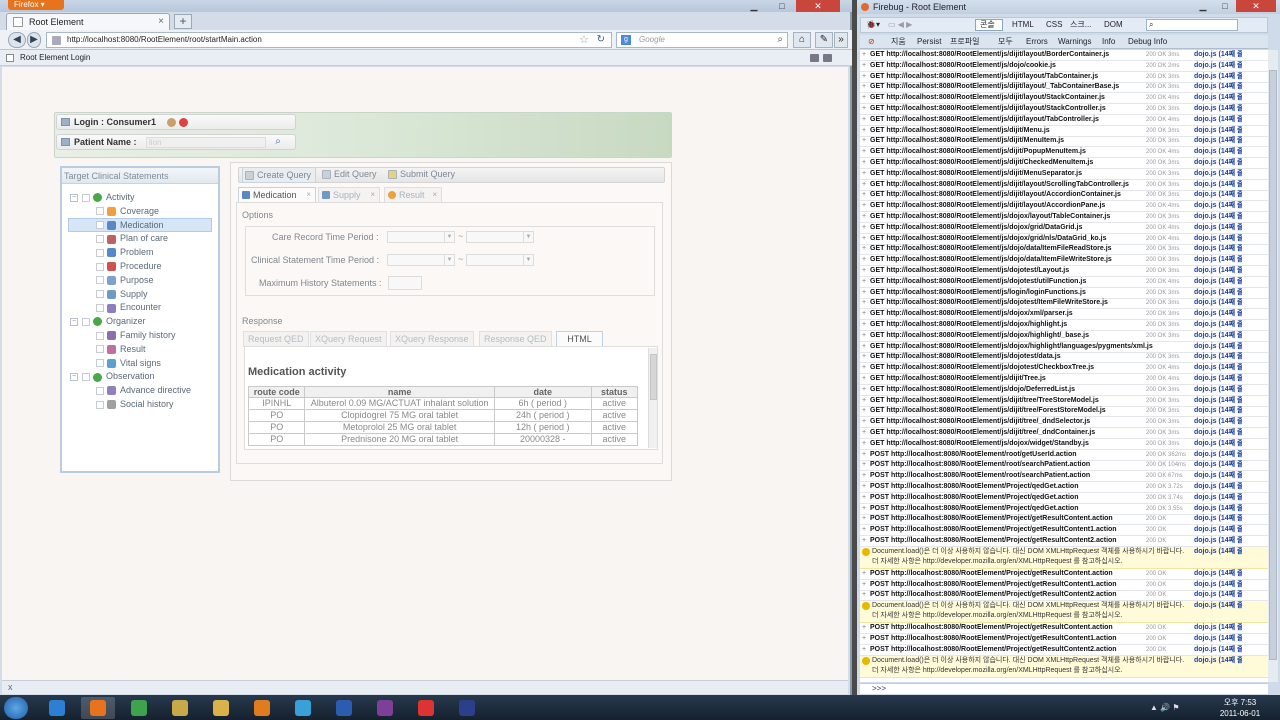 The image size is (1280, 720). What do you see at coordinates (1147, 42) in the screenshot?
I see `filter-debug-info: Debug Info` at bounding box center [1147, 42].